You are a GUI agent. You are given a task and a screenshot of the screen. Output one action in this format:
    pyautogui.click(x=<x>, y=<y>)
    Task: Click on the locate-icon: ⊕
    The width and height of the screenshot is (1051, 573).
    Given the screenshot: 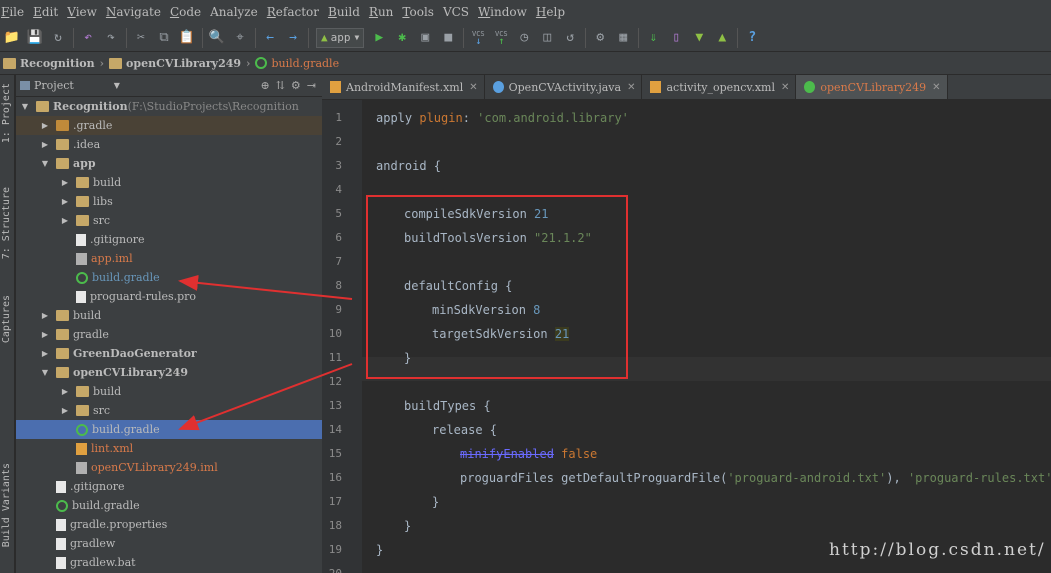 What is the action you would take?
    pyautogui.click(x=264, y=85)
    